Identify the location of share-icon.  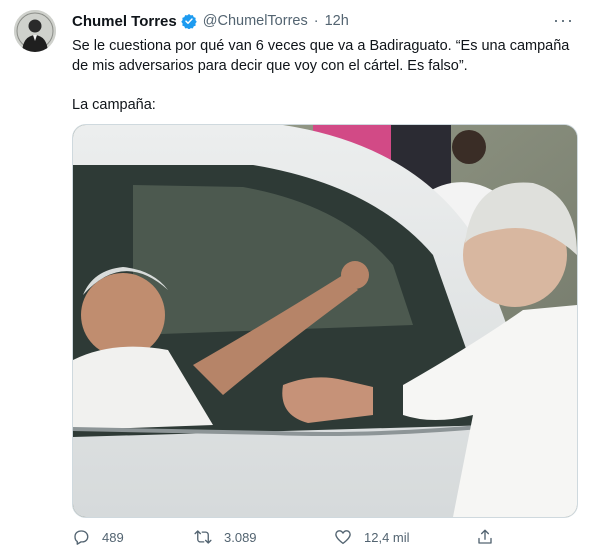
(485, 536).